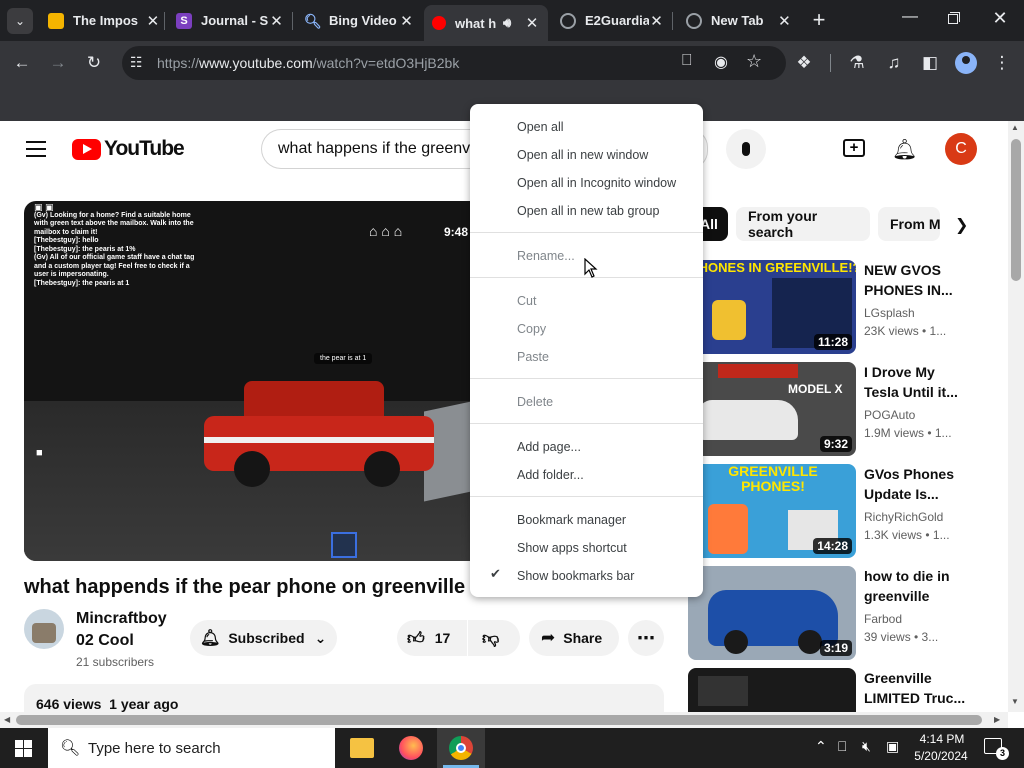 The image size is (1024, 768). Describe the element at coordinates (746, 149) in the screenshot. I see `microphone-icon` at that location.